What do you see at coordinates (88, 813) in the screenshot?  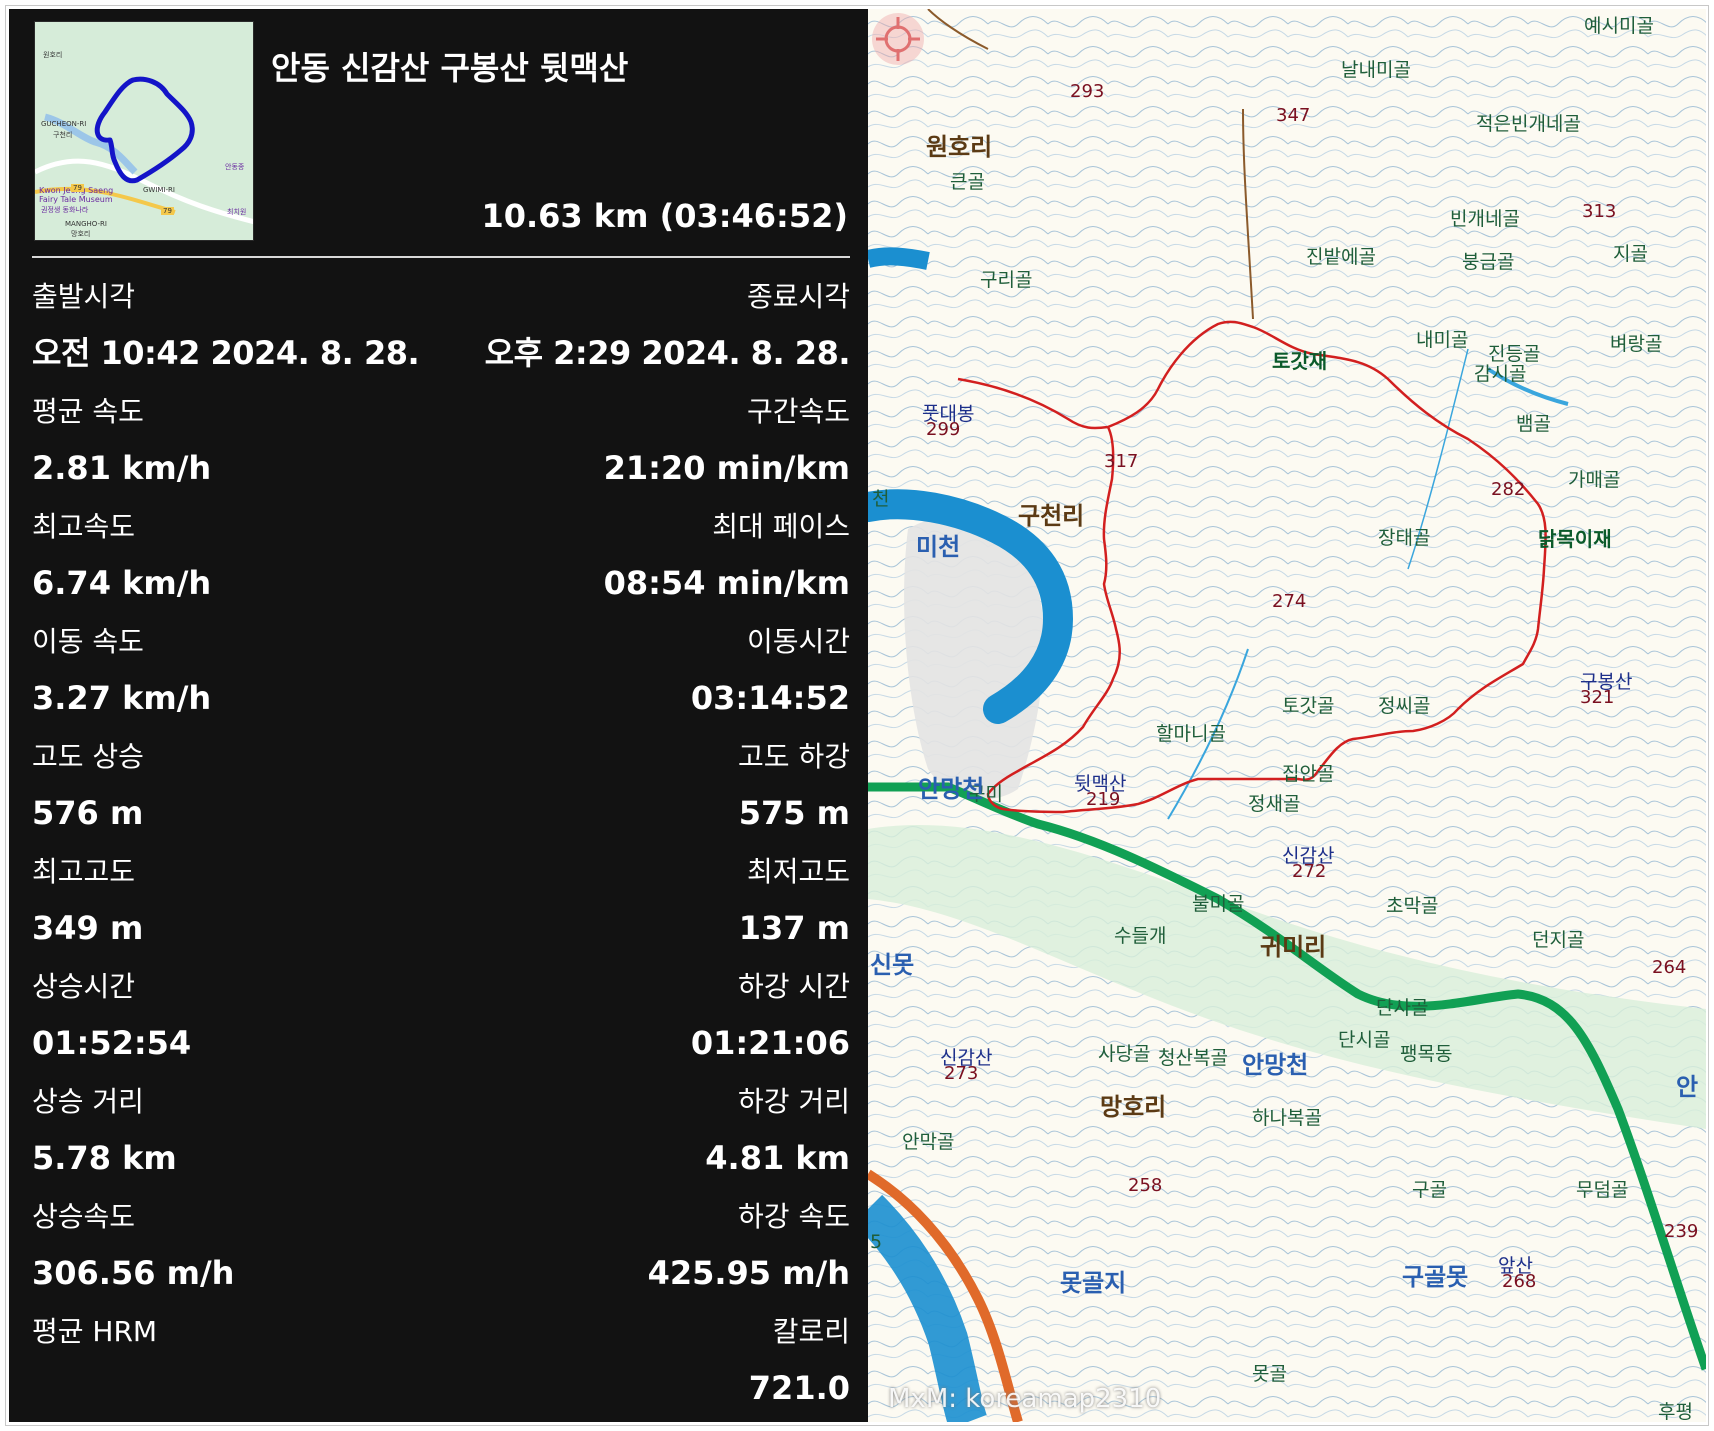 I see `elevation-gain-value: 576 m` at bounding box center [88, 813].